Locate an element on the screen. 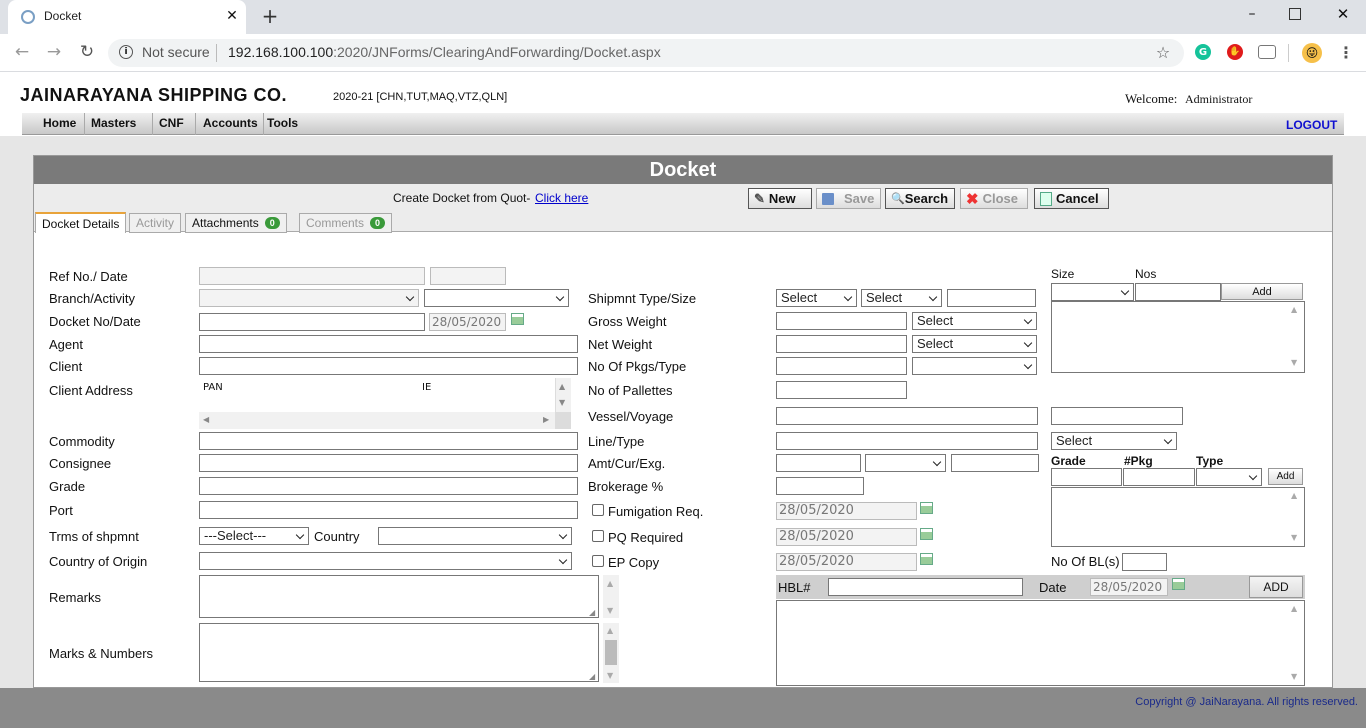 This screenshot has width=1366, height=728. container-list-scroll-up-icon: ▲ is located at coordinates (1294, 309).